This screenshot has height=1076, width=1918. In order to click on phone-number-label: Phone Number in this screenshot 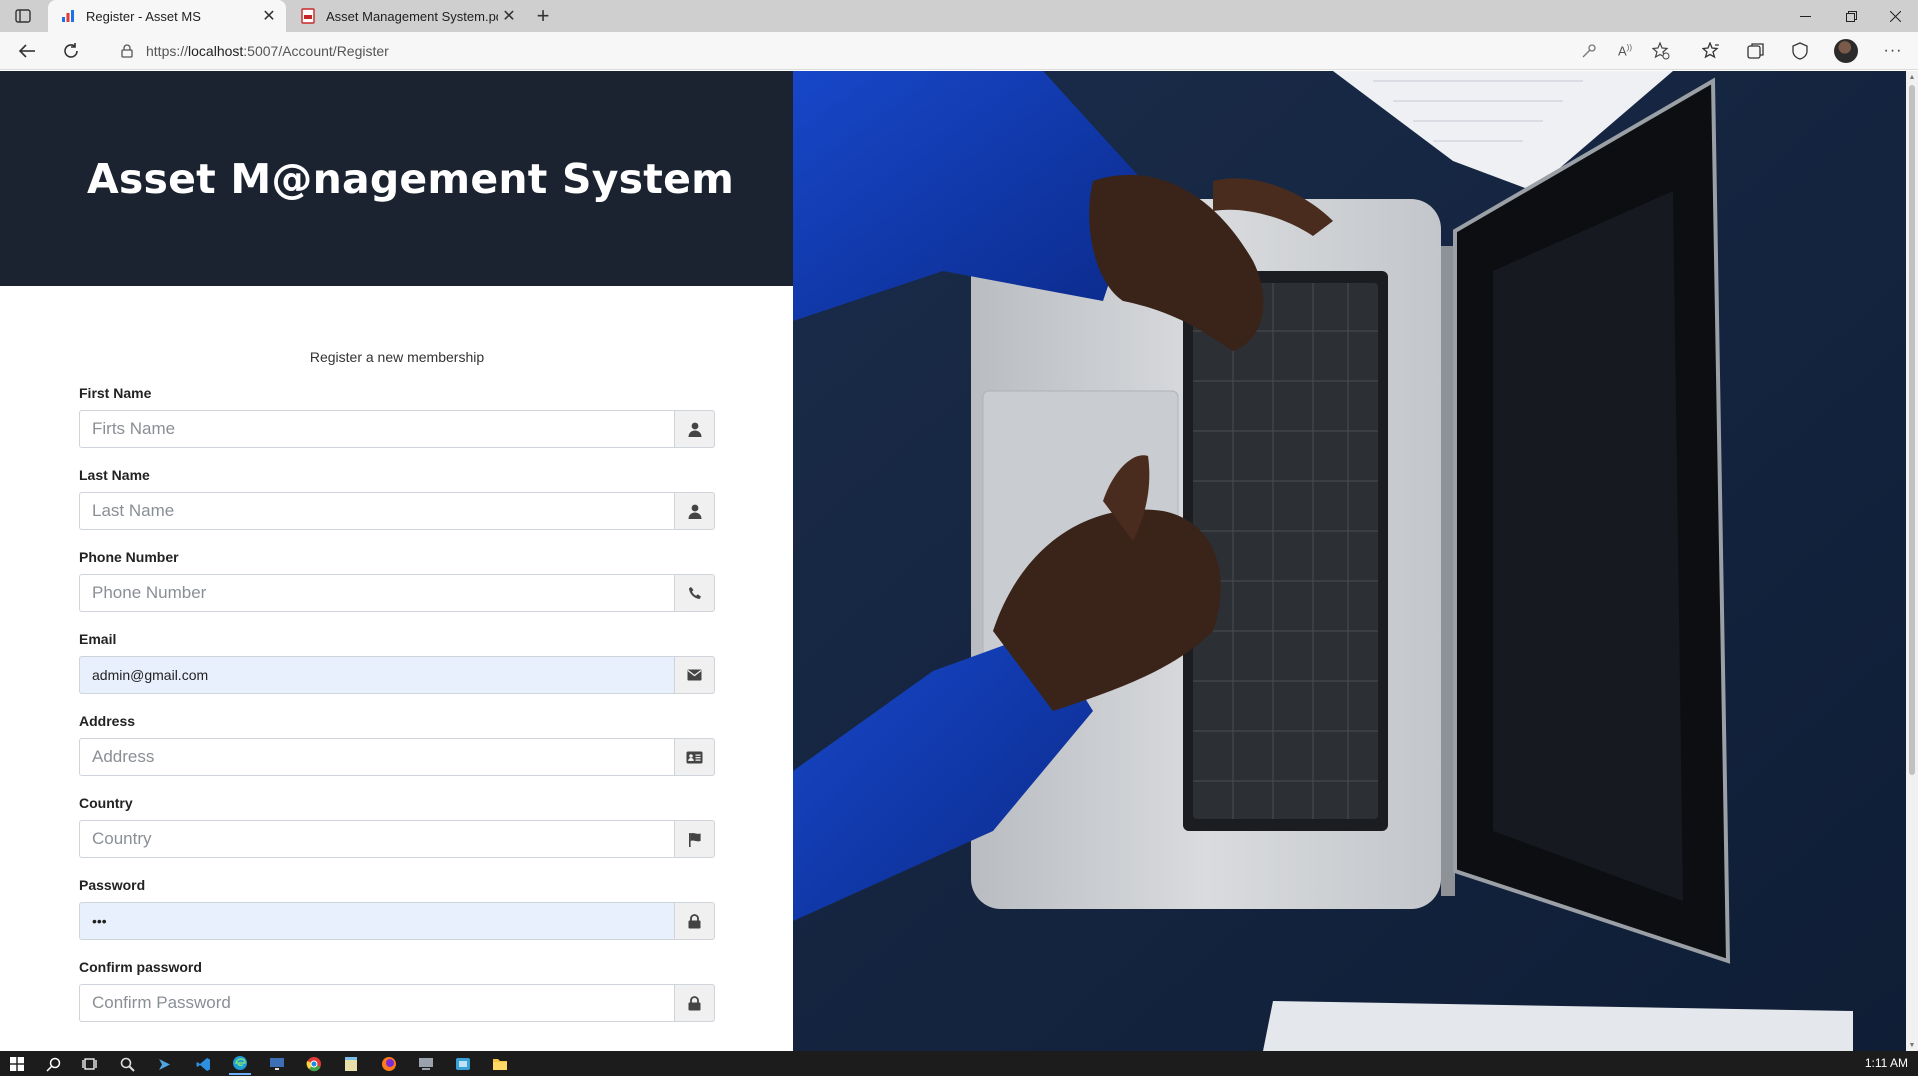, I will do `click(129, 557)`.